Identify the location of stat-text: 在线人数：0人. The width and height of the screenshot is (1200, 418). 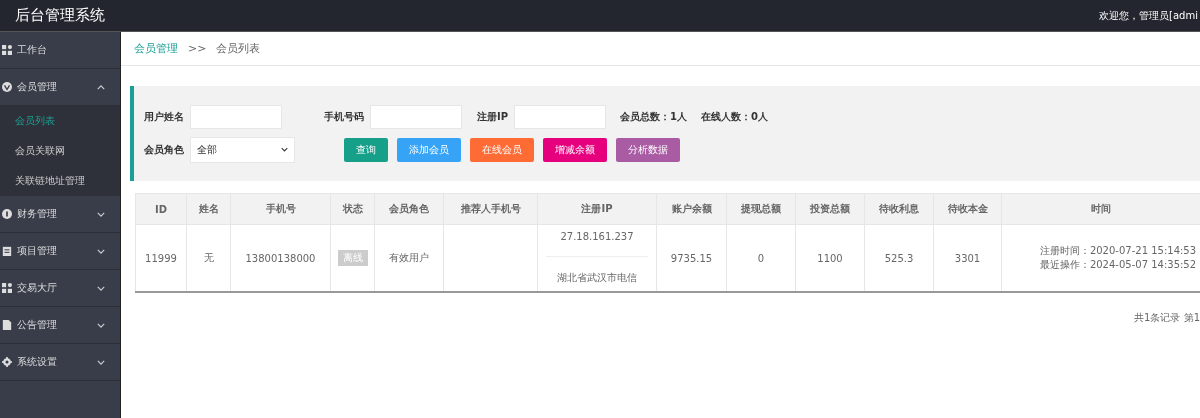
(734, 116).